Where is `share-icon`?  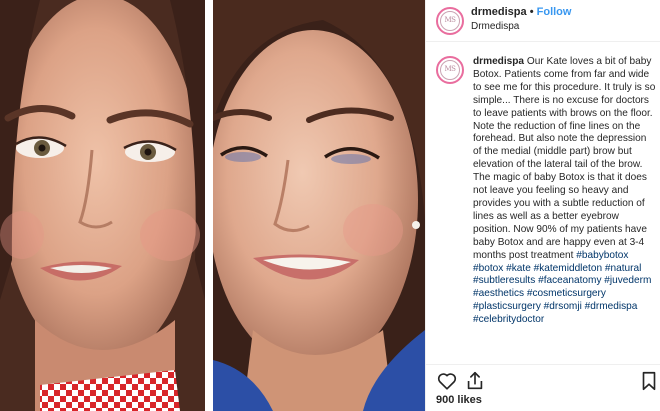 share-icon is located at coordinates (475, 381).